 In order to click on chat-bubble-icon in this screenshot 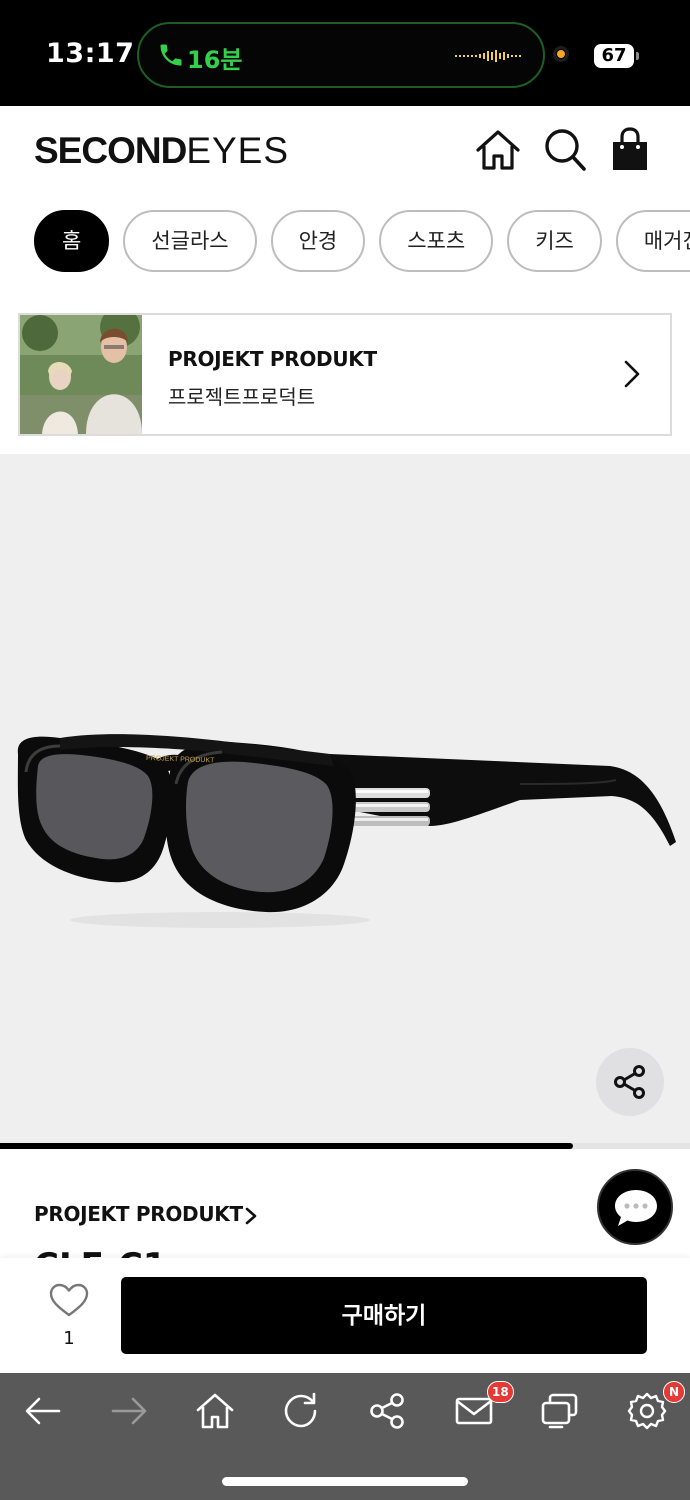, I will do `click(636, 1208)`.